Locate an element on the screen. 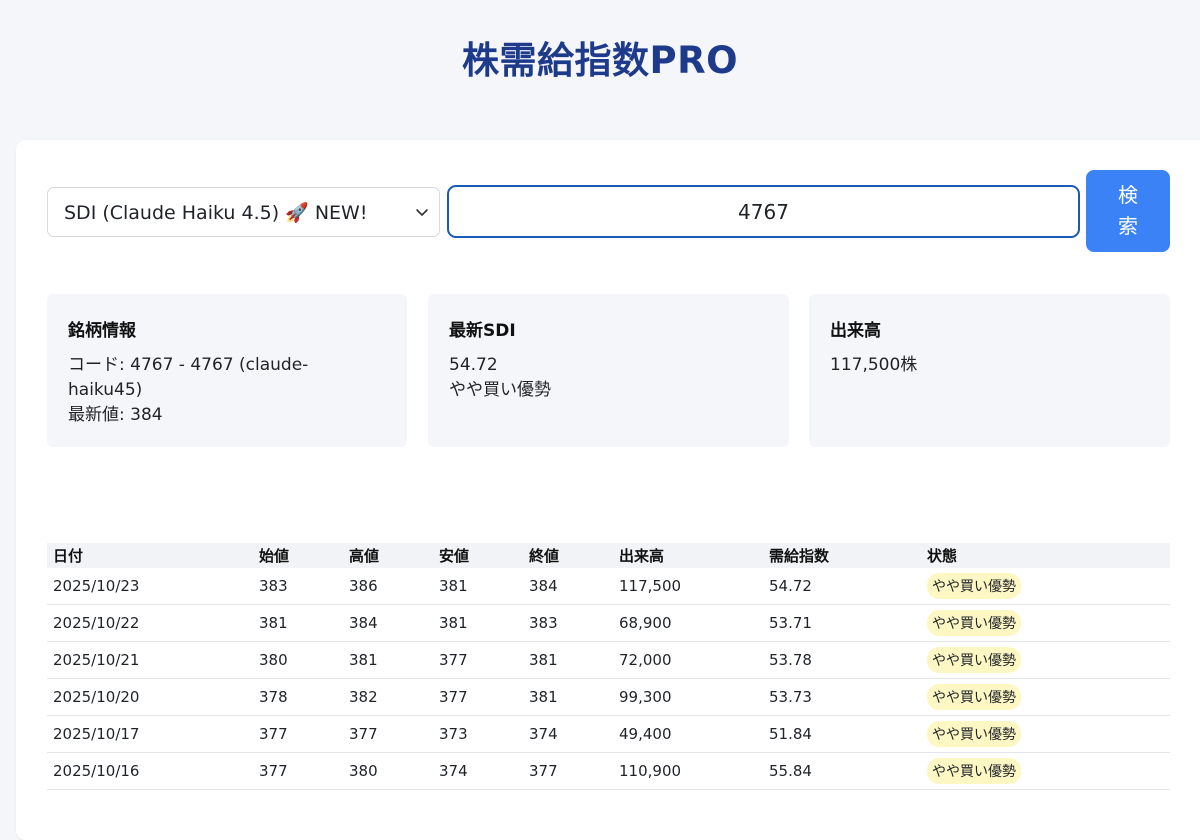 This screenshot has width=1200, height=840. stock-code-value: 4767 is located at coordinates (763, 211).